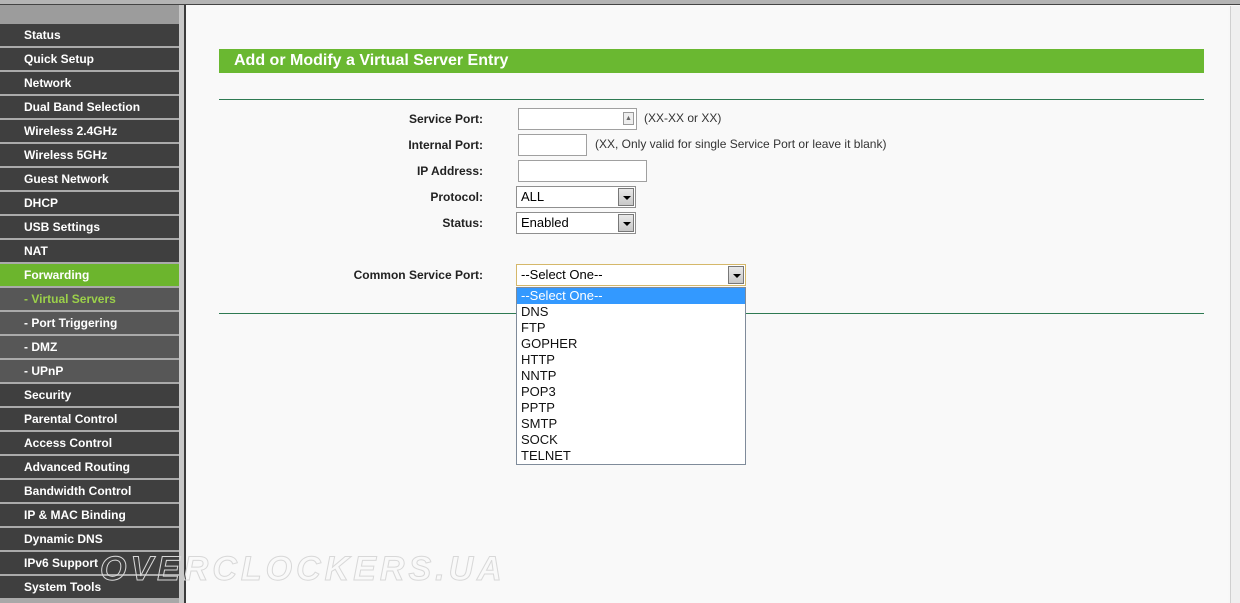 Image resolution: width=1240 pixels, height=603 pixels. Describe the element at coordinates (628, 118) in the screenshot. I see `service-port-spinner-icon: ▲` at that location.